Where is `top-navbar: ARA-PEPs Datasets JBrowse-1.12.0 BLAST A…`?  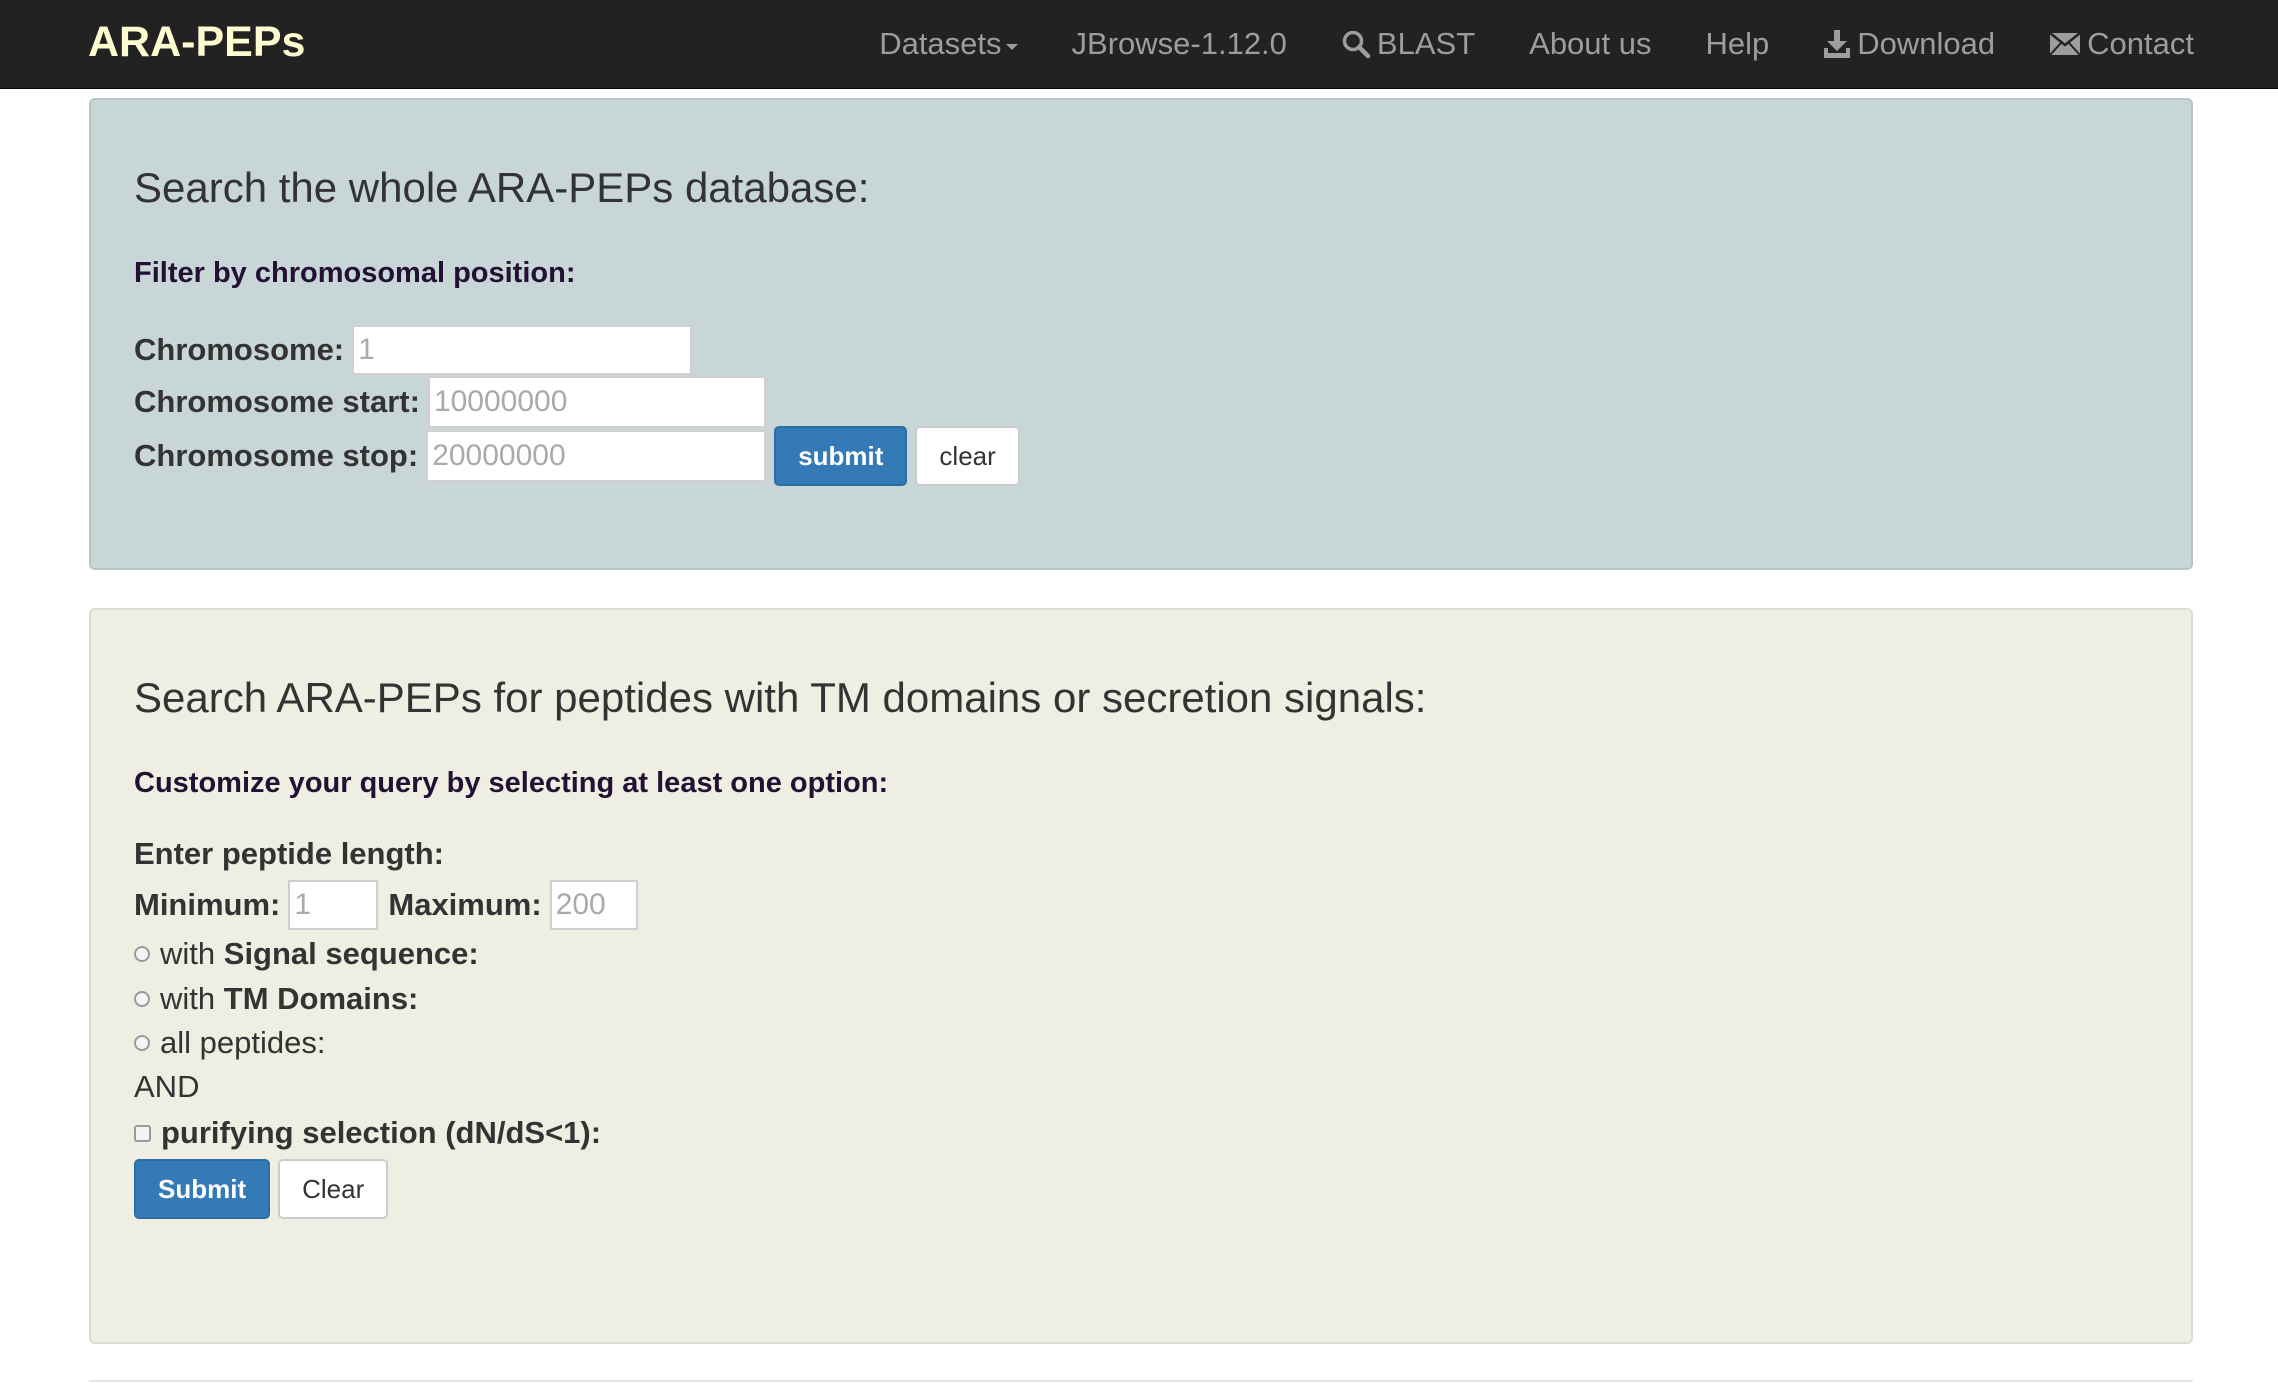 top-navbar: ARA-PEPs Datasets JBrowse-1.12.0 BLAST A… is located at coordinates (1139, 44).